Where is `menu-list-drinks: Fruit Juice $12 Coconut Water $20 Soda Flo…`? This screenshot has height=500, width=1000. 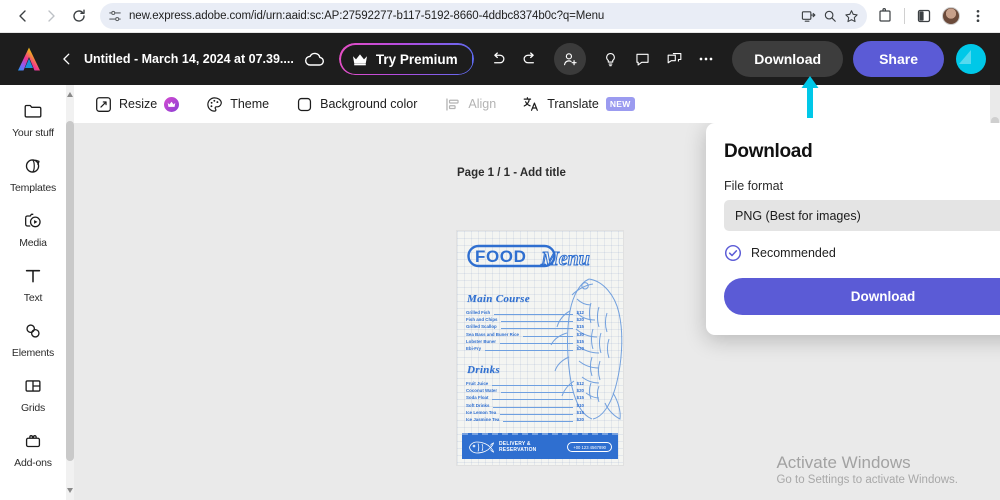
menu-list-drinks: Fruit Juice $12 Coconut Water $20 Soda Flo… is located at coordinates (525, 401).